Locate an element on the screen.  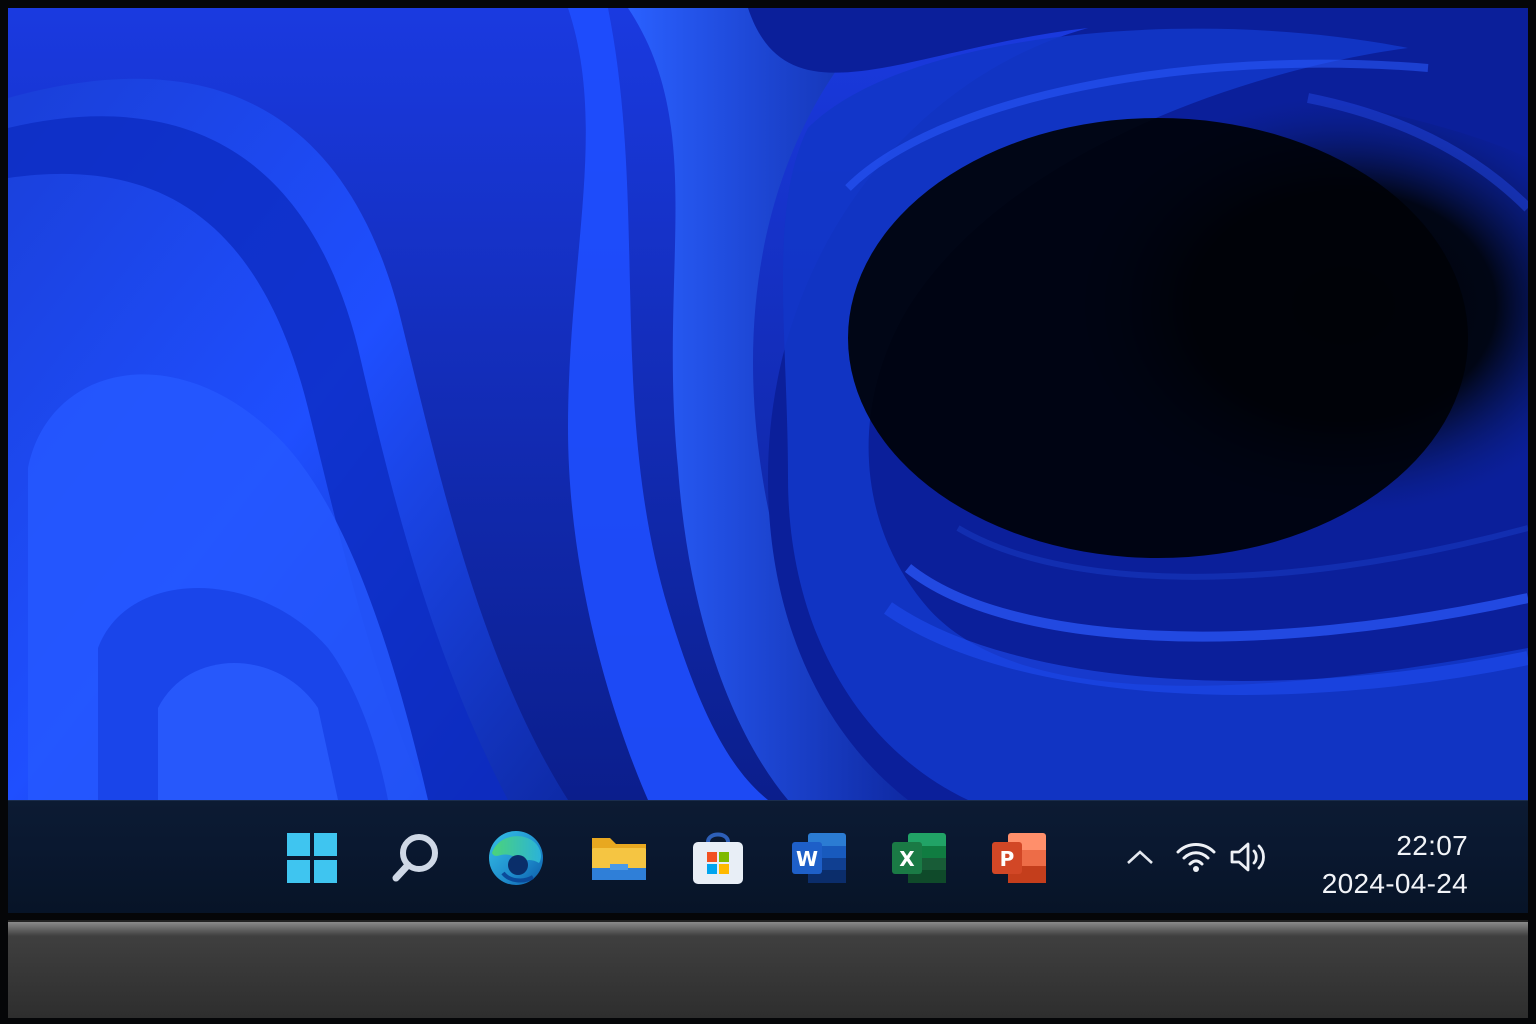
windows-logo-icon is located at coordinates (312, 858).